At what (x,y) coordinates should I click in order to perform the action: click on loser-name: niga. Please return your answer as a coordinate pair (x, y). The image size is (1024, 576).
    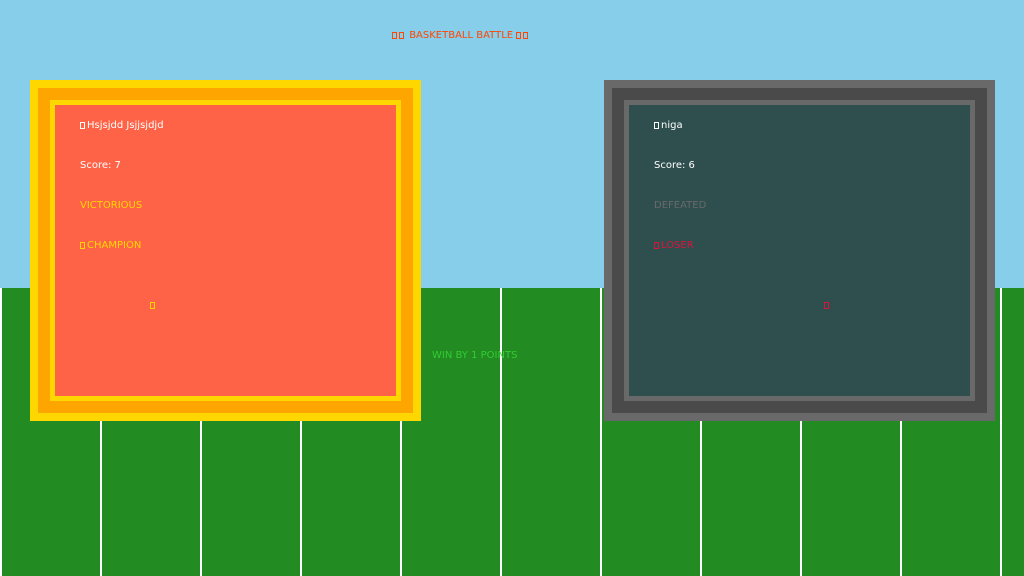
    Looking at the image, I should click on (668, 125).